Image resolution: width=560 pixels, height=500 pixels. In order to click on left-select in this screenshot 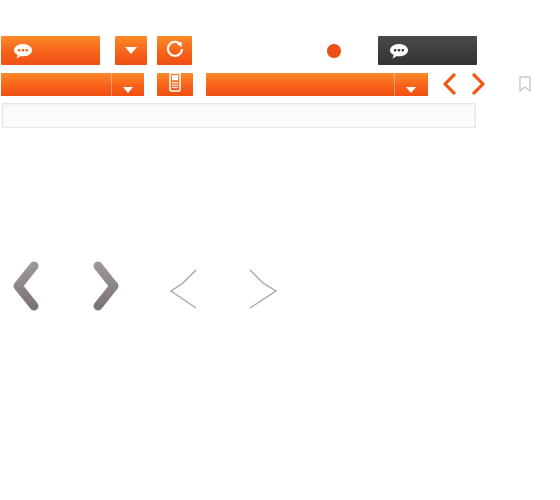, I will do `click(72, 84)`.